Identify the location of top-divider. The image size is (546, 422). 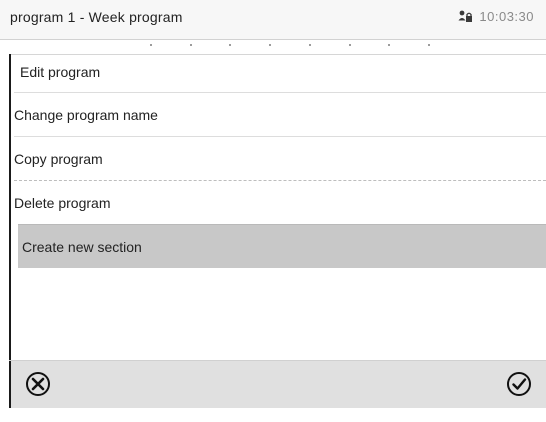
(277, 54).